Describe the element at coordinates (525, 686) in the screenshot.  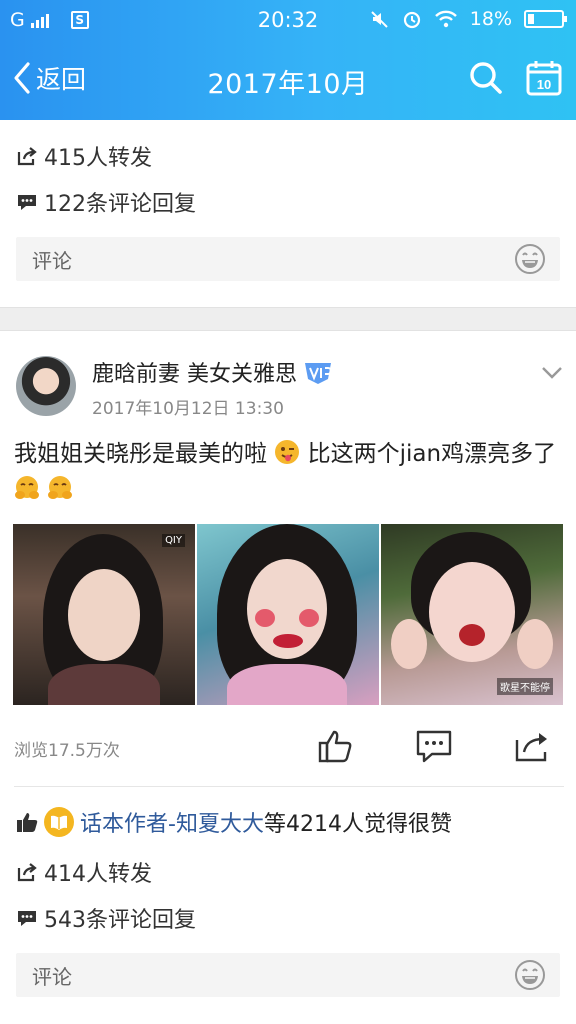
I see `photo-watermark: 歌星不能停` at that location.